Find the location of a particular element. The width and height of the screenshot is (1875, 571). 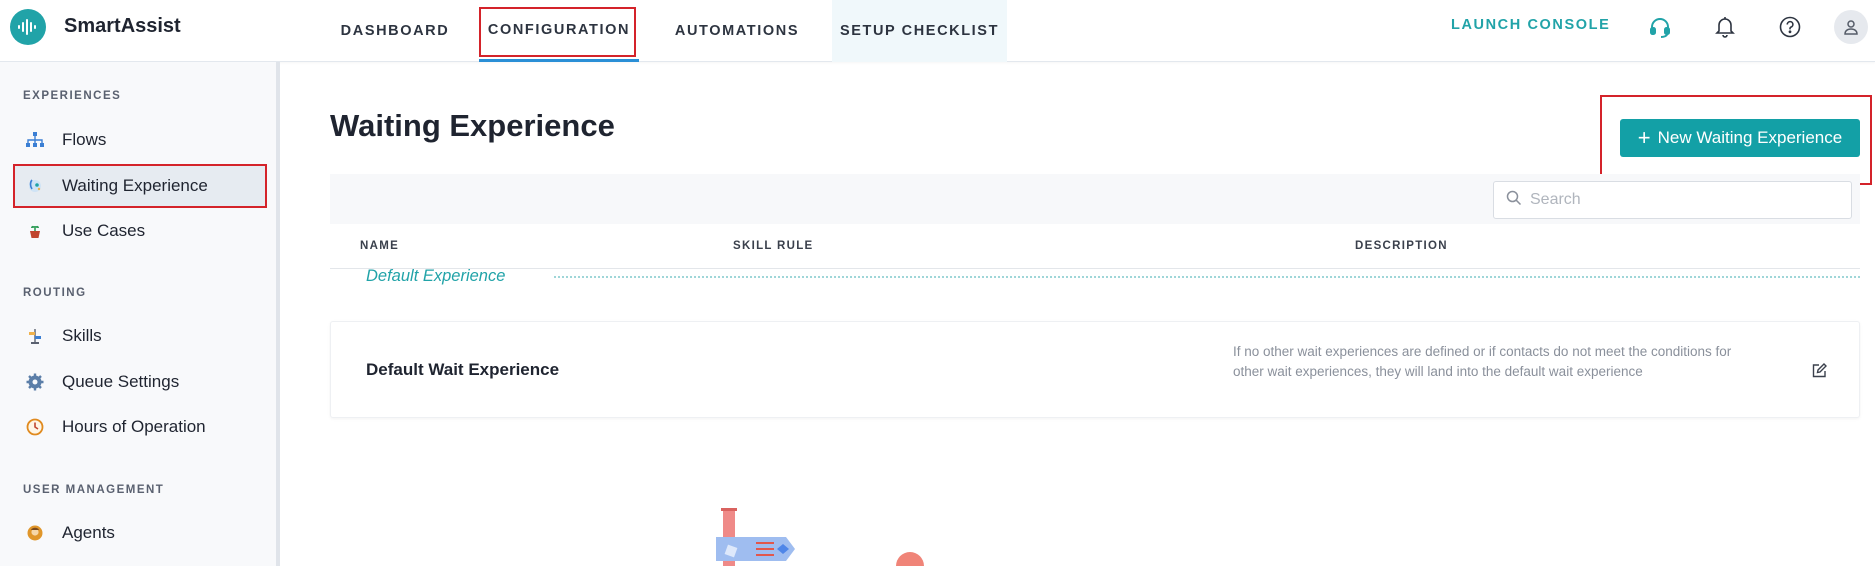

sidebar-item-label: Hours of Operation is located at coordinates (134, 426).